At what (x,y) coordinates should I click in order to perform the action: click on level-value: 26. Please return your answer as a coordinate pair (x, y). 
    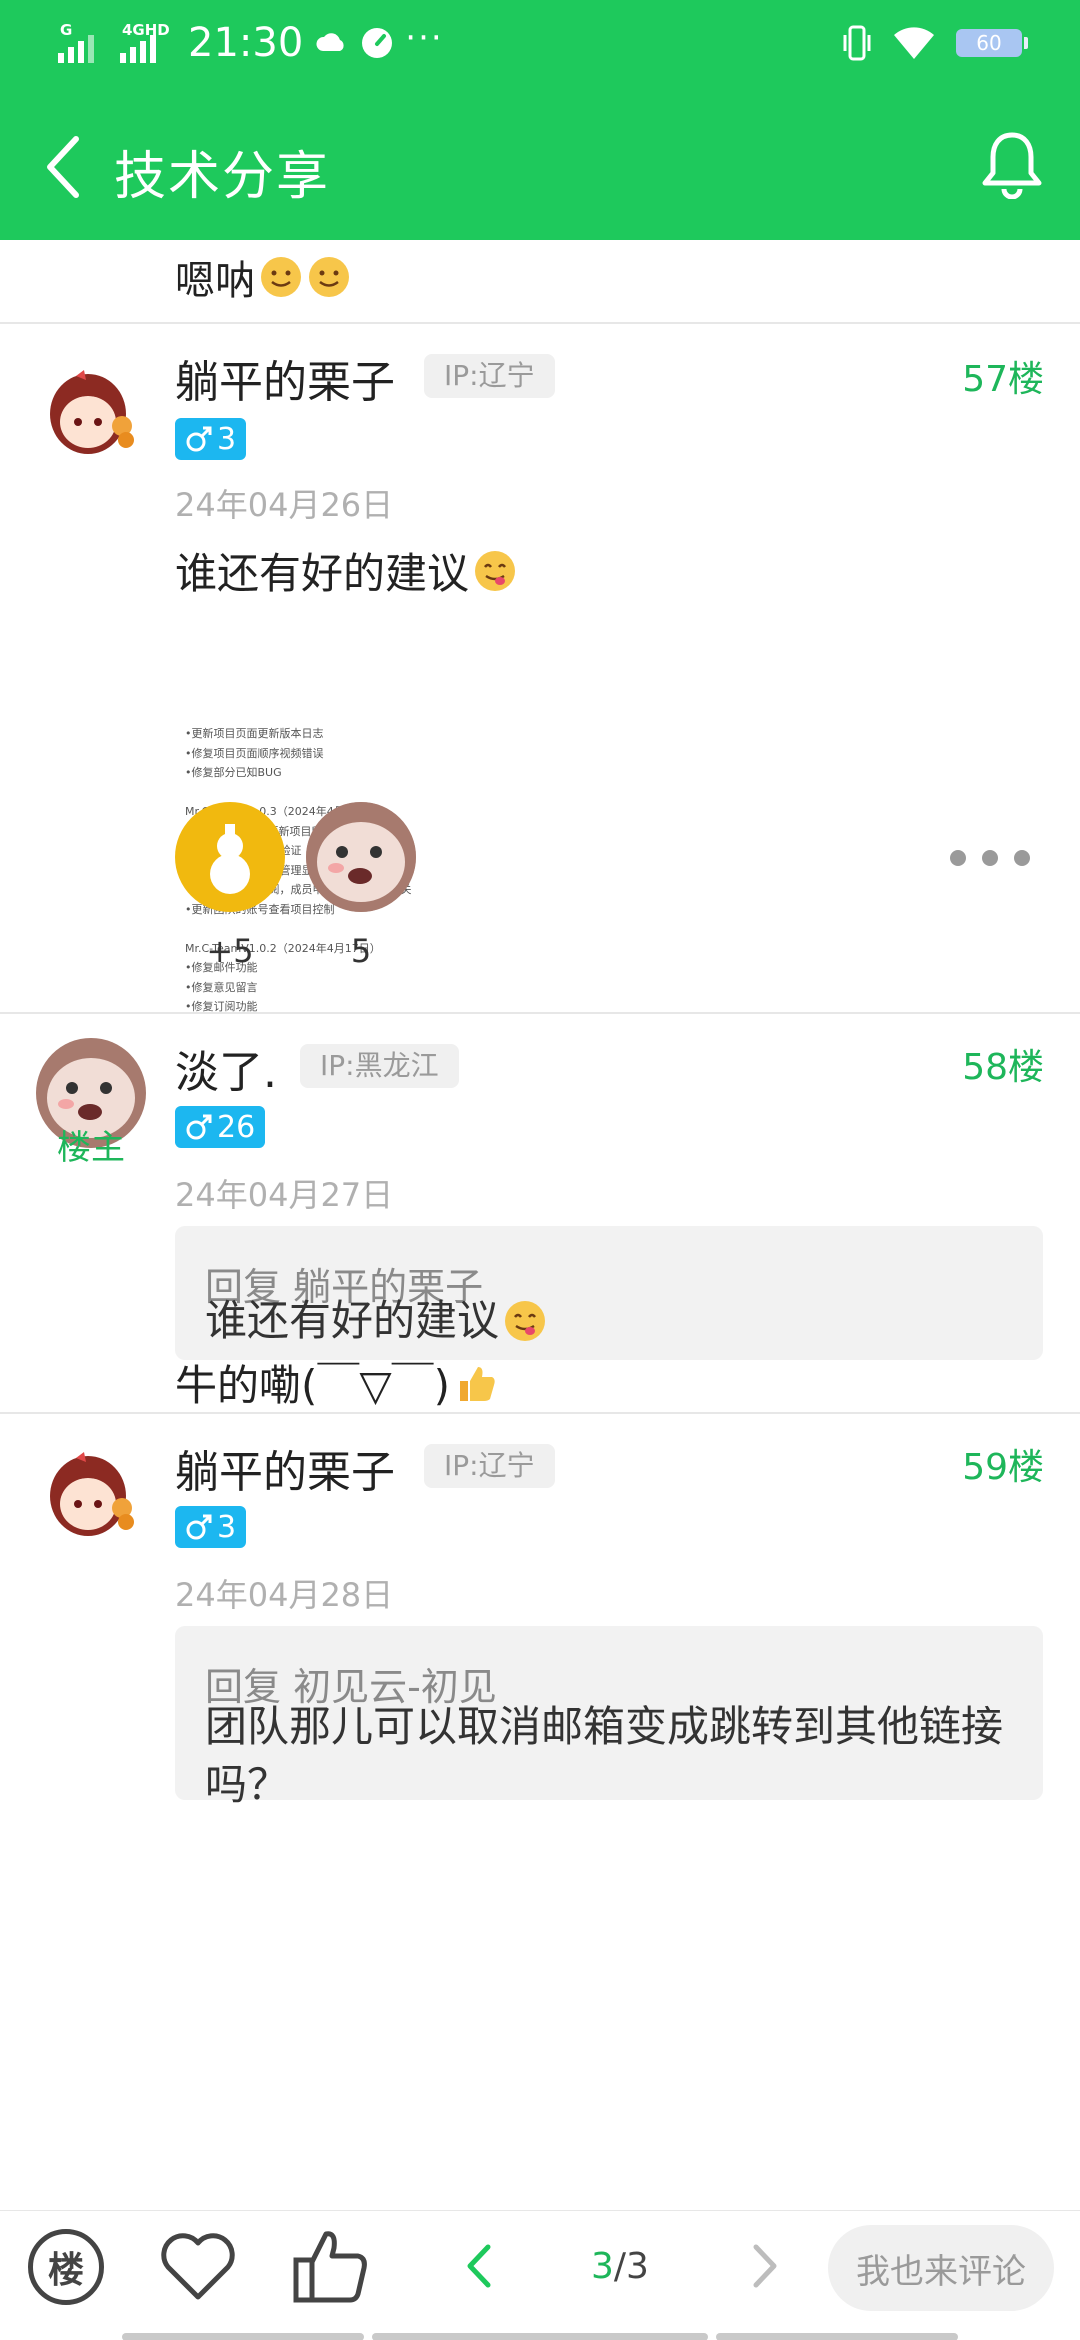
    Looking at the image, I should click on (236, 1127).